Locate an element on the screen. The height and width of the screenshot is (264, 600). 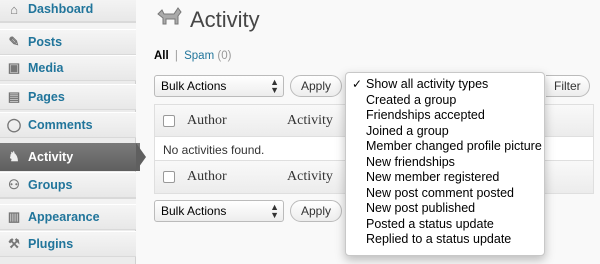
activity-page-icon is located at coordinates (168, 18).